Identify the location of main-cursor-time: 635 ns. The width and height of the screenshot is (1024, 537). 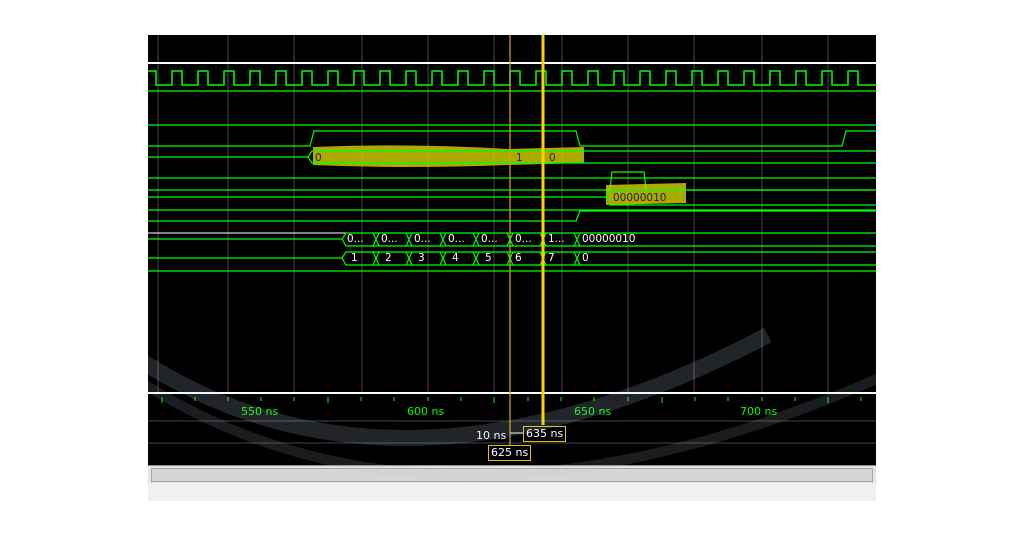
(545, 434).